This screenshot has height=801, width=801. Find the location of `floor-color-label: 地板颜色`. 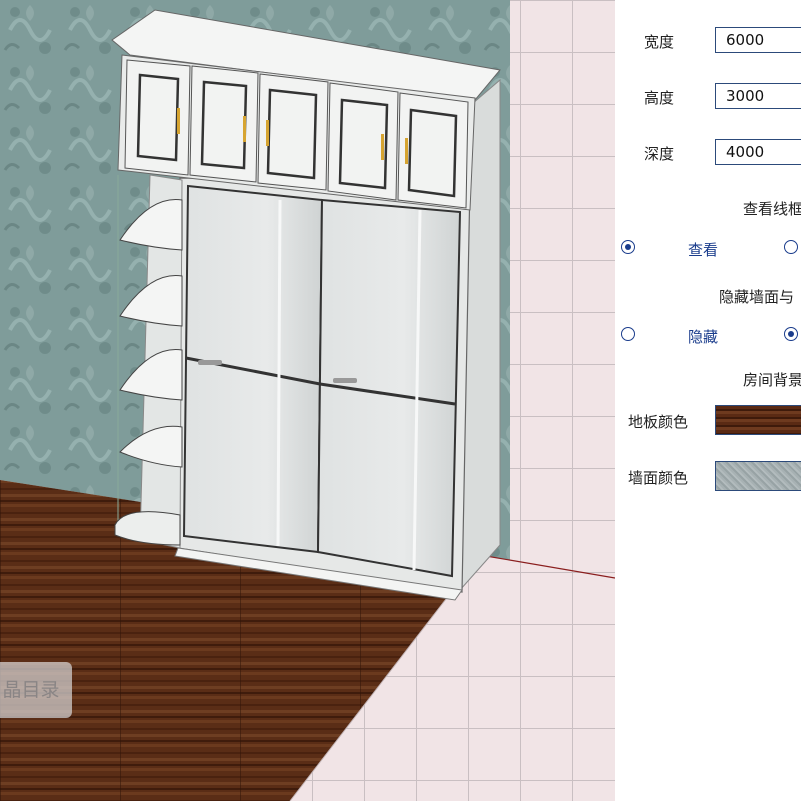

floor-color-label: 地板颜色 is located at coordinates (658, 422).